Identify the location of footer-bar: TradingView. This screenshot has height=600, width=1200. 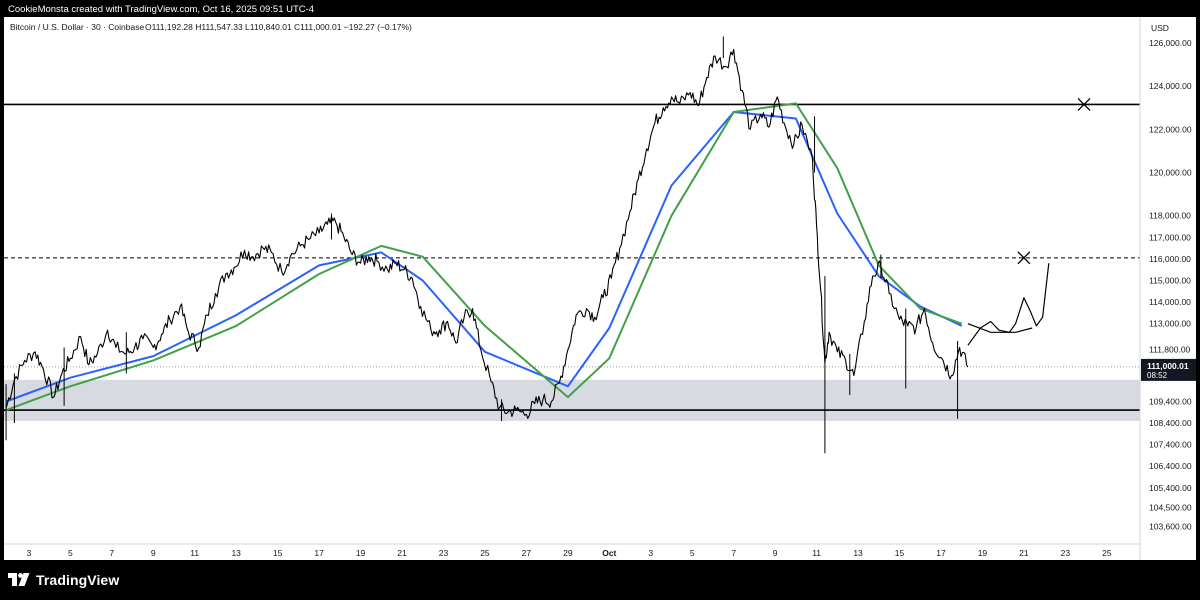
(63, 580).